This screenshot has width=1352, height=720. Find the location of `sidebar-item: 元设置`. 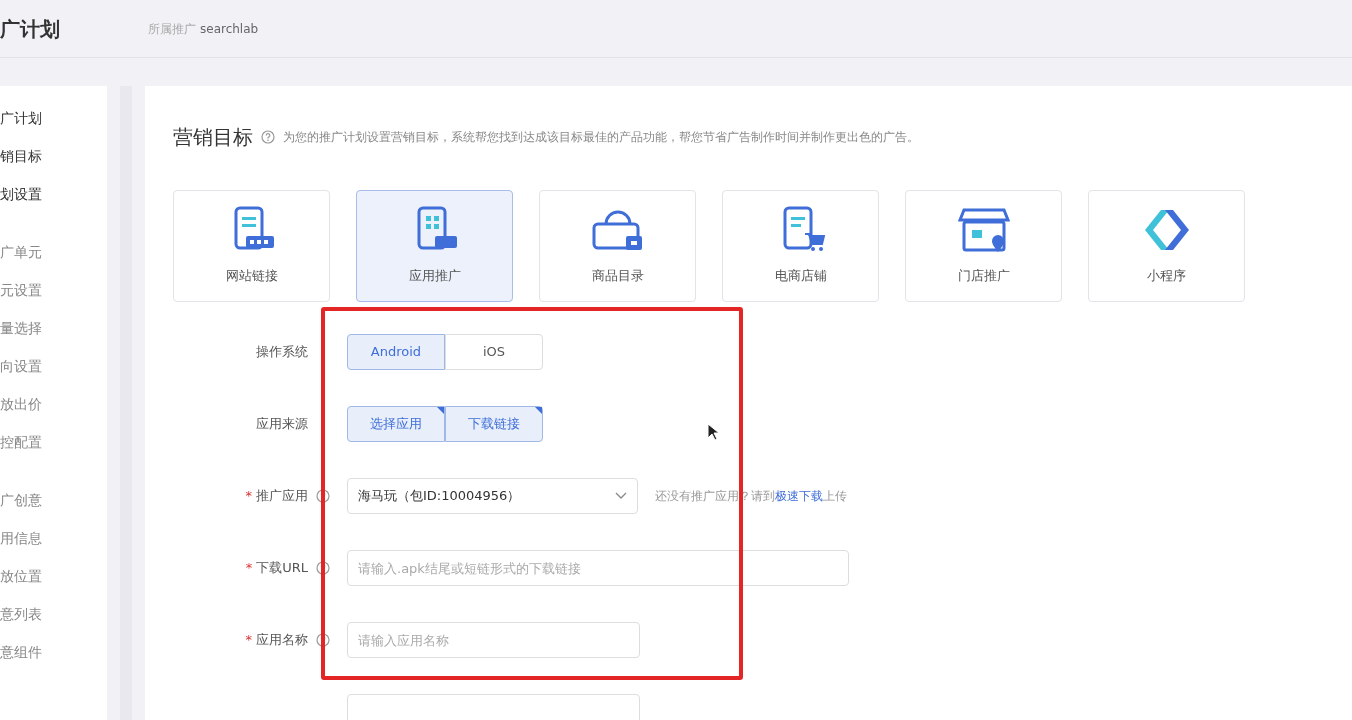

sidebar-item: 元设置 is located at coordinates (53, 299).